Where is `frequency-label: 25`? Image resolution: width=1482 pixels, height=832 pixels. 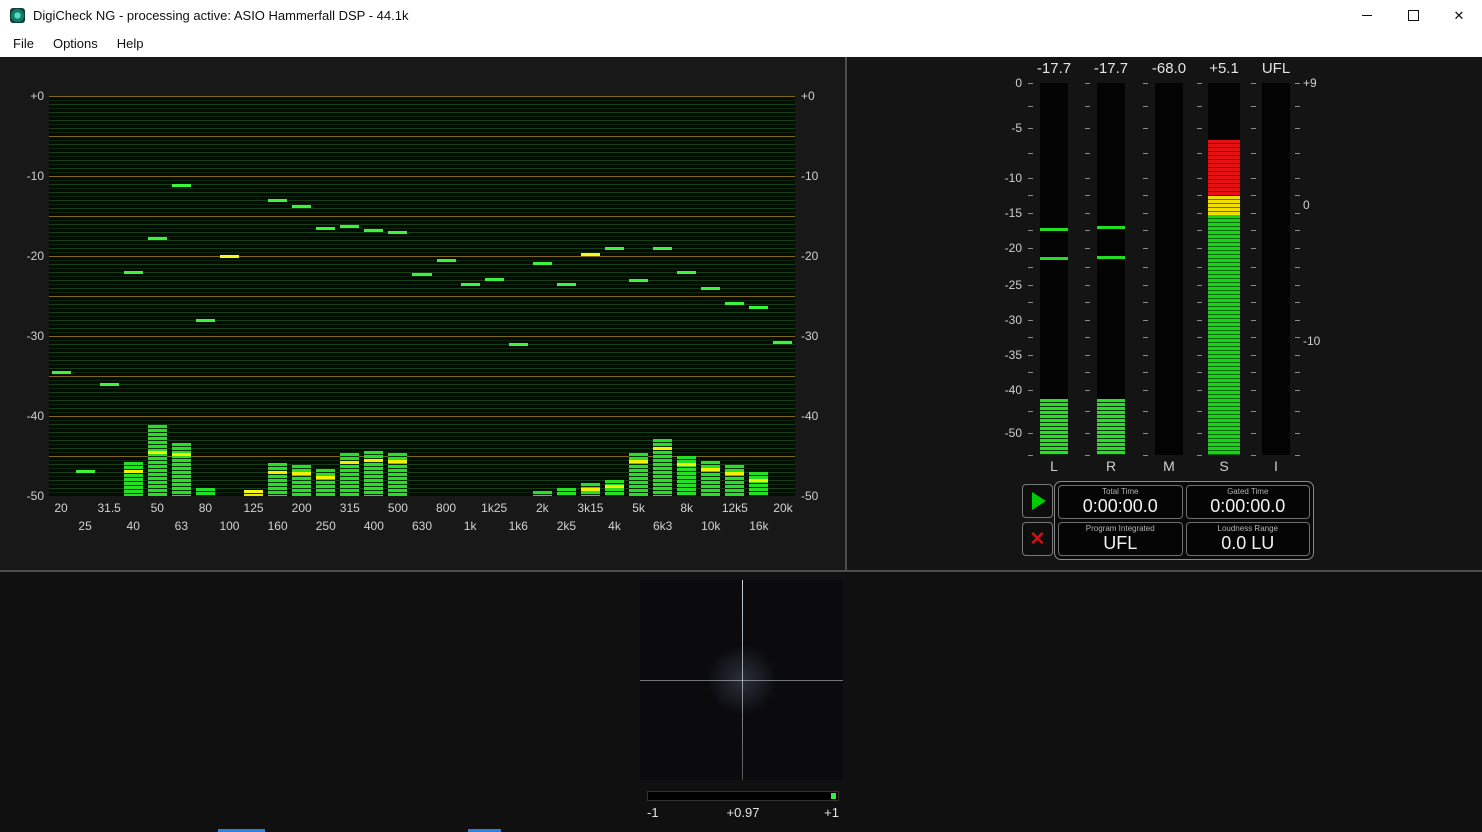 frequency-label: 25 is located at coordinates (85, 526).